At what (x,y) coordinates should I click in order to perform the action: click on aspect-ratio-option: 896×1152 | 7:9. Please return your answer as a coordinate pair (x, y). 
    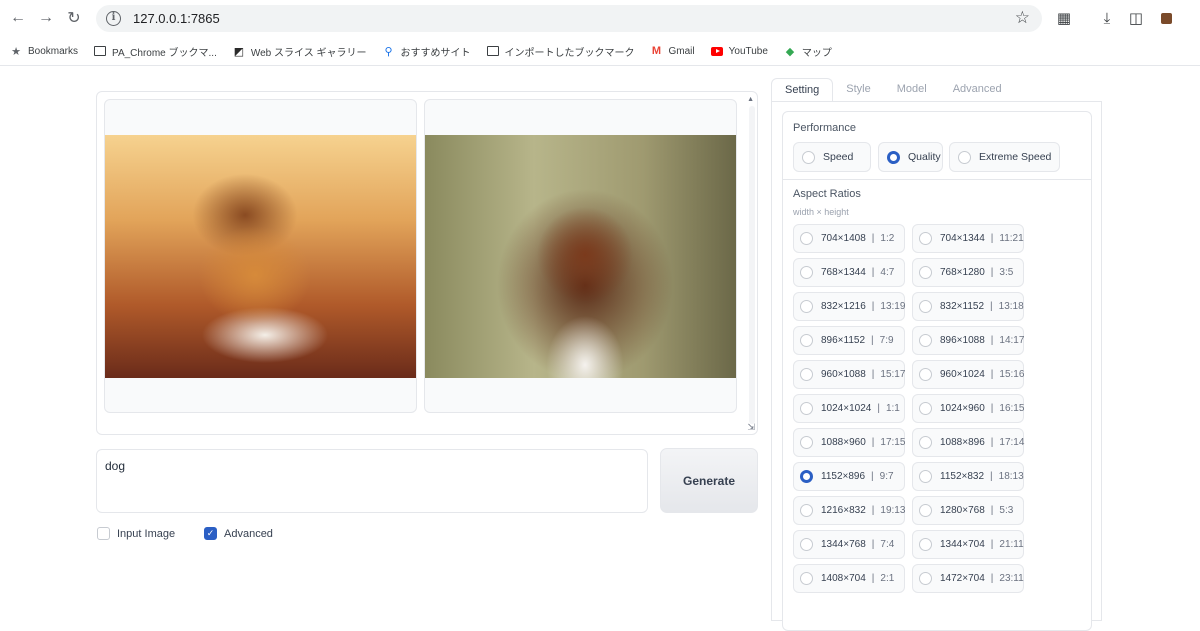
    Looking at the image, I should click on (849, 340).